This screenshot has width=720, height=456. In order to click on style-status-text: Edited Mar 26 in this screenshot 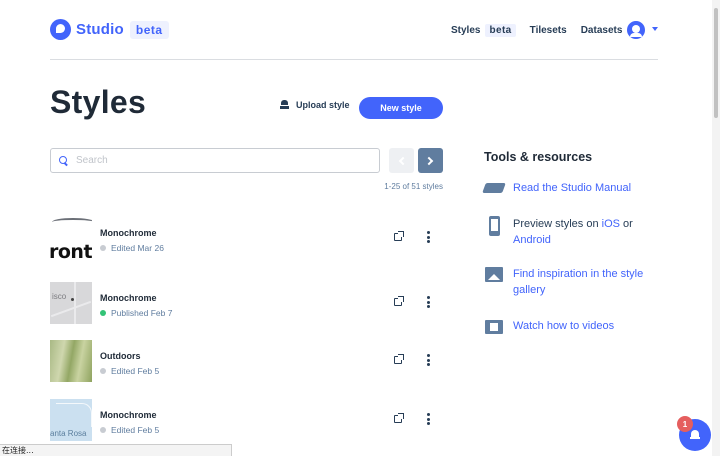, I will do `click(137, 248)`.